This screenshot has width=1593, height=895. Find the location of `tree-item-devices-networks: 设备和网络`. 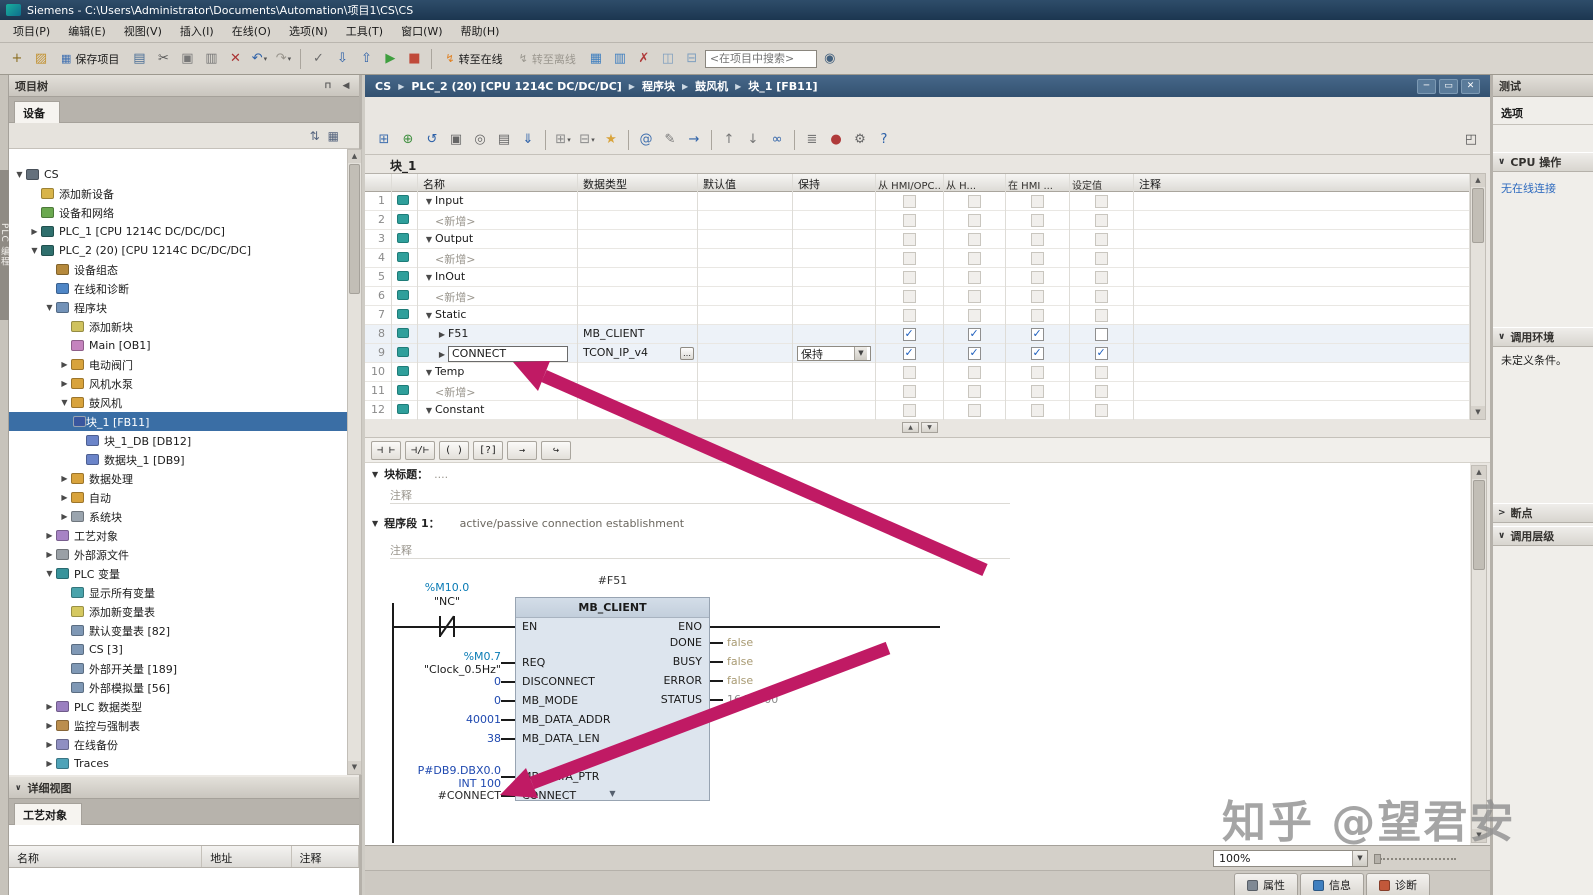

tree-item-devices-networks: 设备和网络 is located at coordinates (178, 212).